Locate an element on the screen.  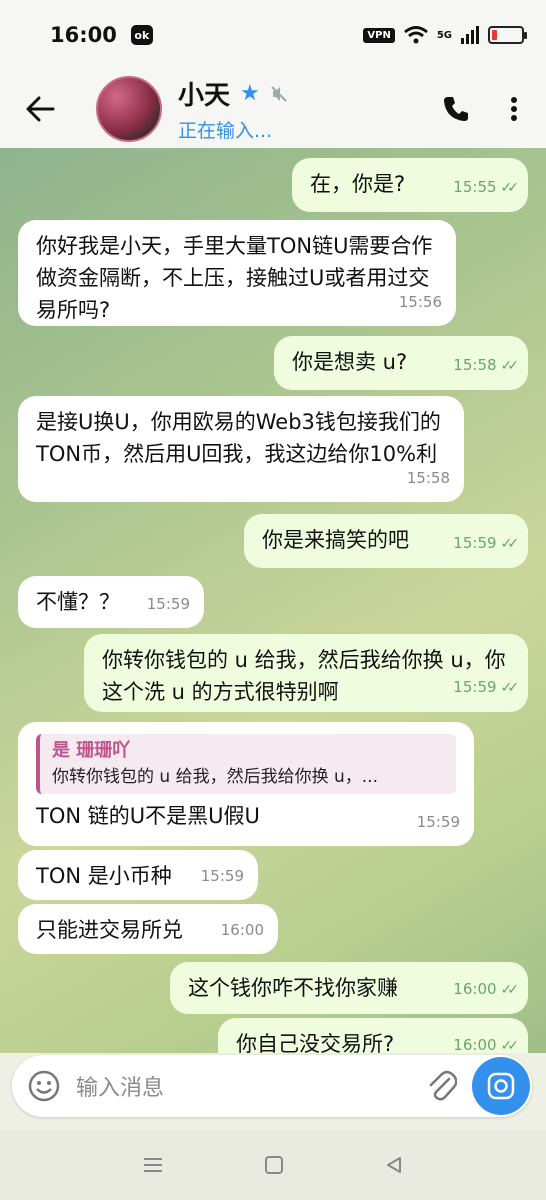
back-nav-icon is located at coordinates (394, 1165).